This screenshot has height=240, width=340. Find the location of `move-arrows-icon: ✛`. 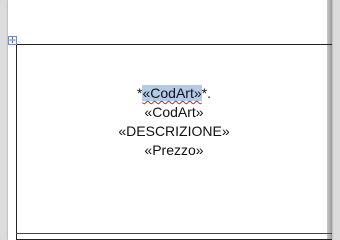

move-arrows-icon: ✛ is located at coordinates (12, 40).